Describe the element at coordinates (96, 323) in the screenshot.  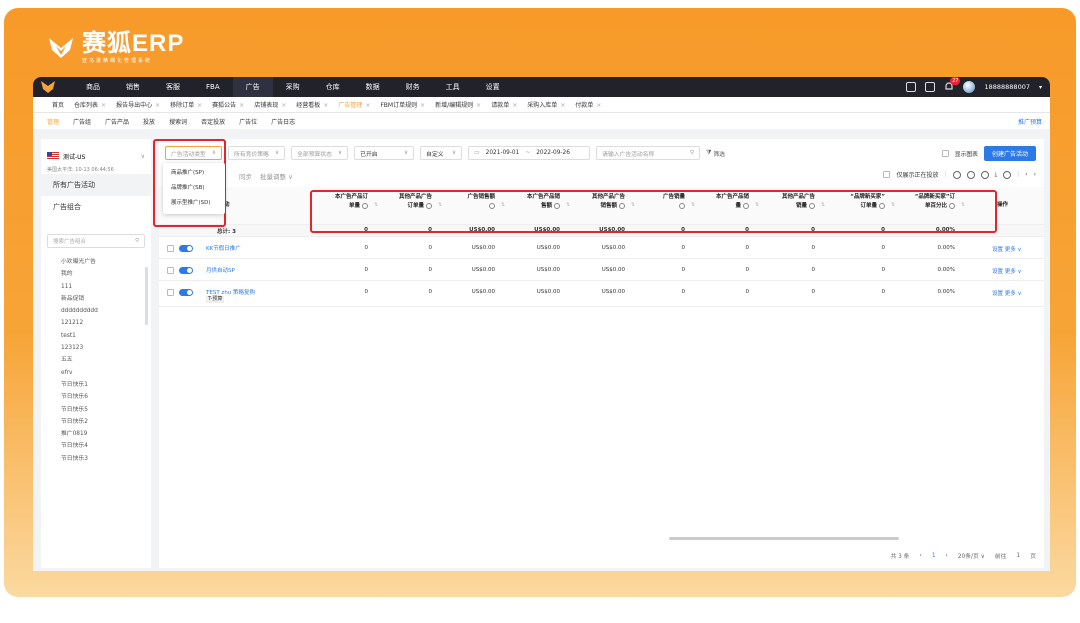
I see `portfolio-item: 121212` at that location.